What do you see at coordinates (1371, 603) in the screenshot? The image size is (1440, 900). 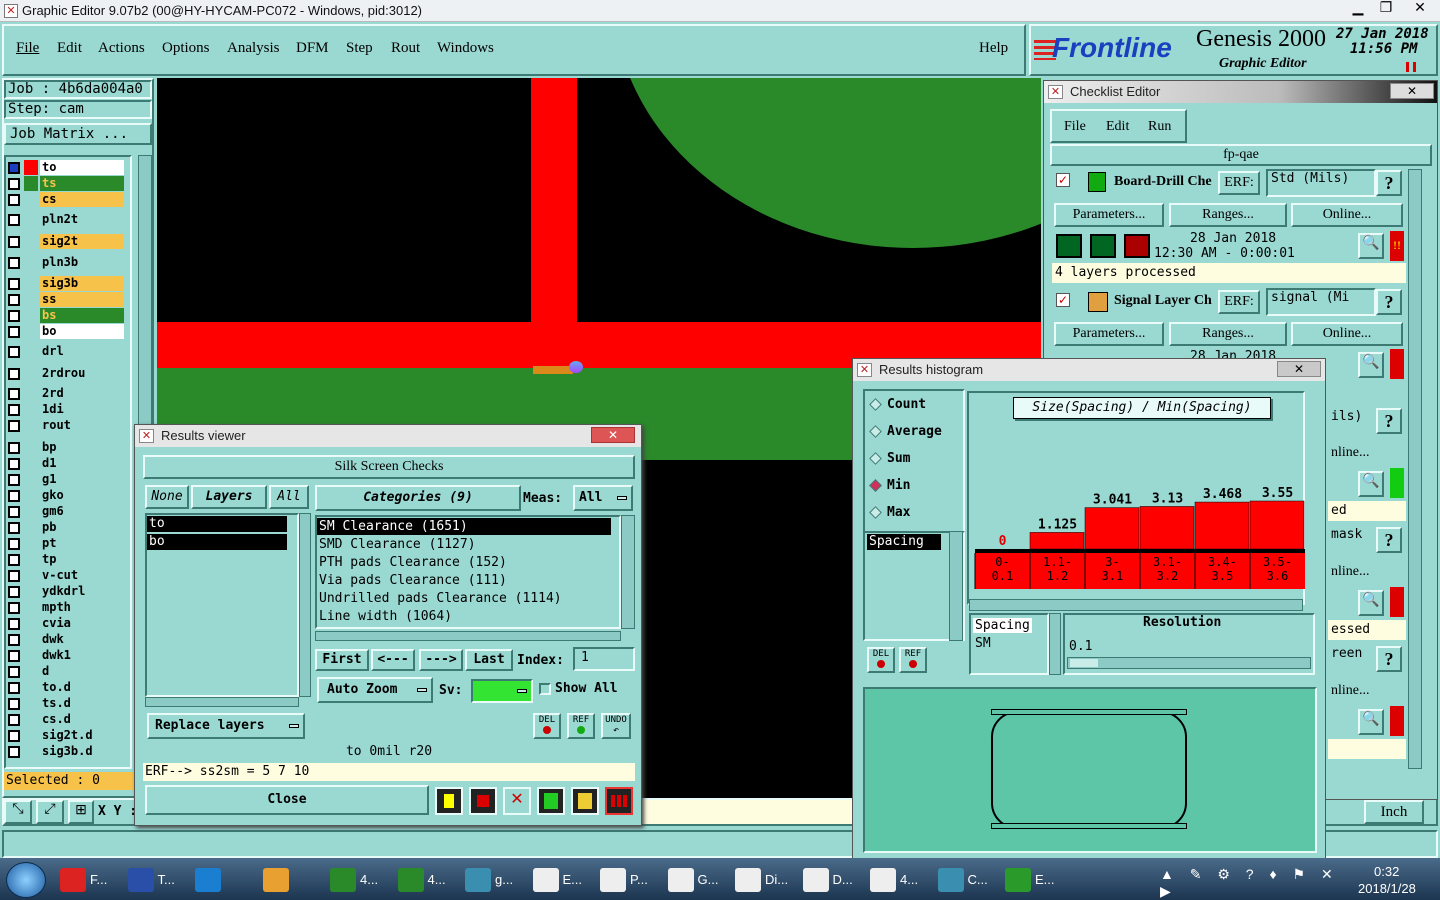 I see `zoom-results-icon-4: 🔍` at bounding box center [1371, 603].